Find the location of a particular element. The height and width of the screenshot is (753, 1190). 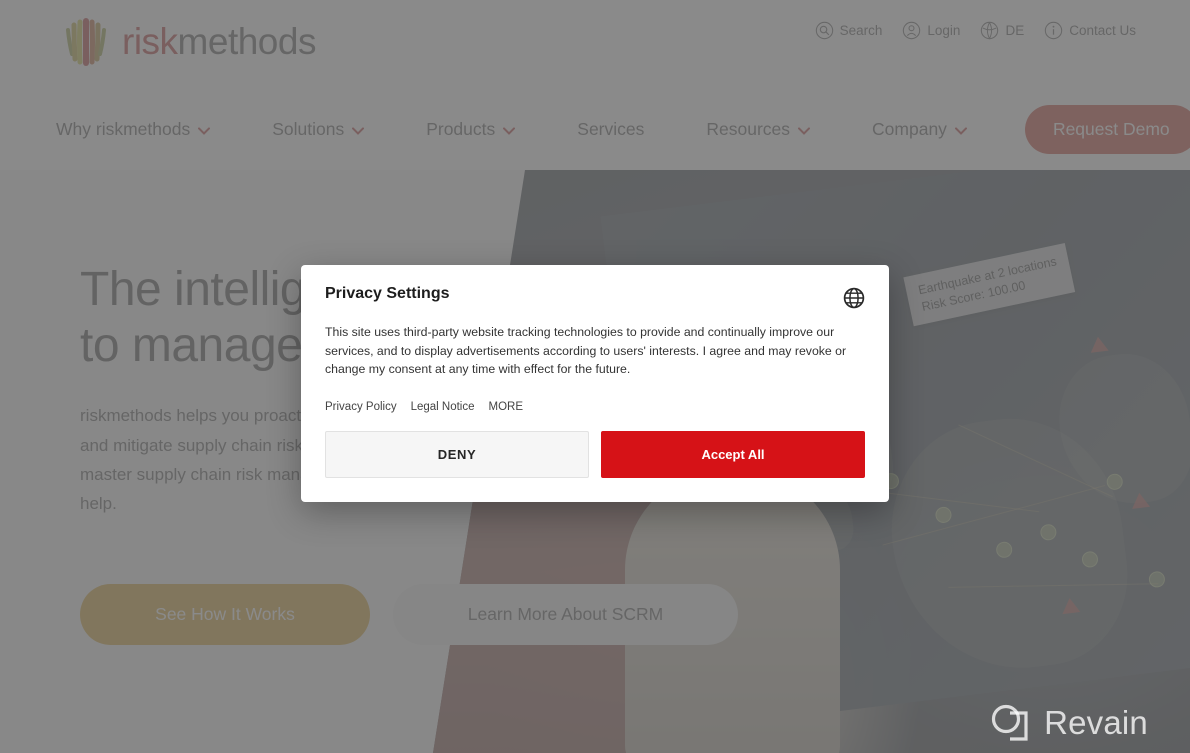

user-icon is located at coordinates (911, 30).